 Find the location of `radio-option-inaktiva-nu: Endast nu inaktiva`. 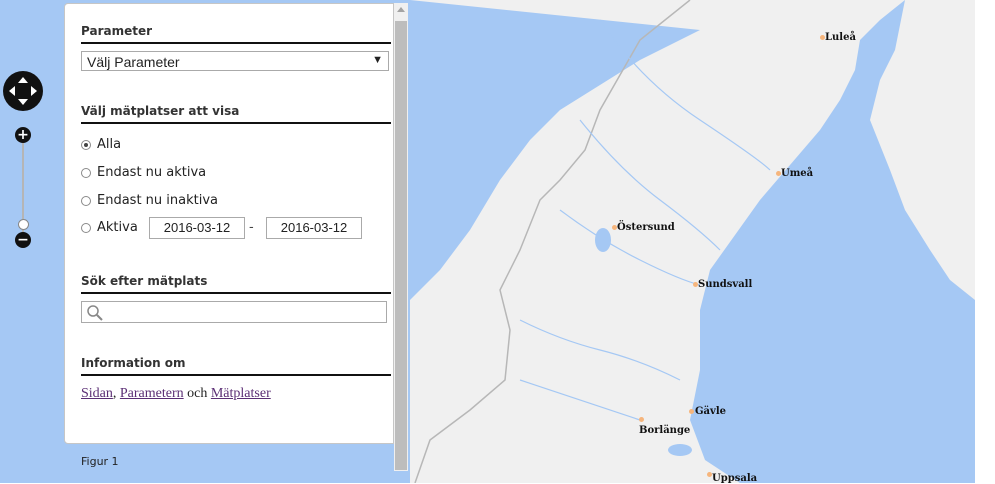

radio-option-inaktiva-nu: Endast nu inaktiva is located at coordinates (149, 200).